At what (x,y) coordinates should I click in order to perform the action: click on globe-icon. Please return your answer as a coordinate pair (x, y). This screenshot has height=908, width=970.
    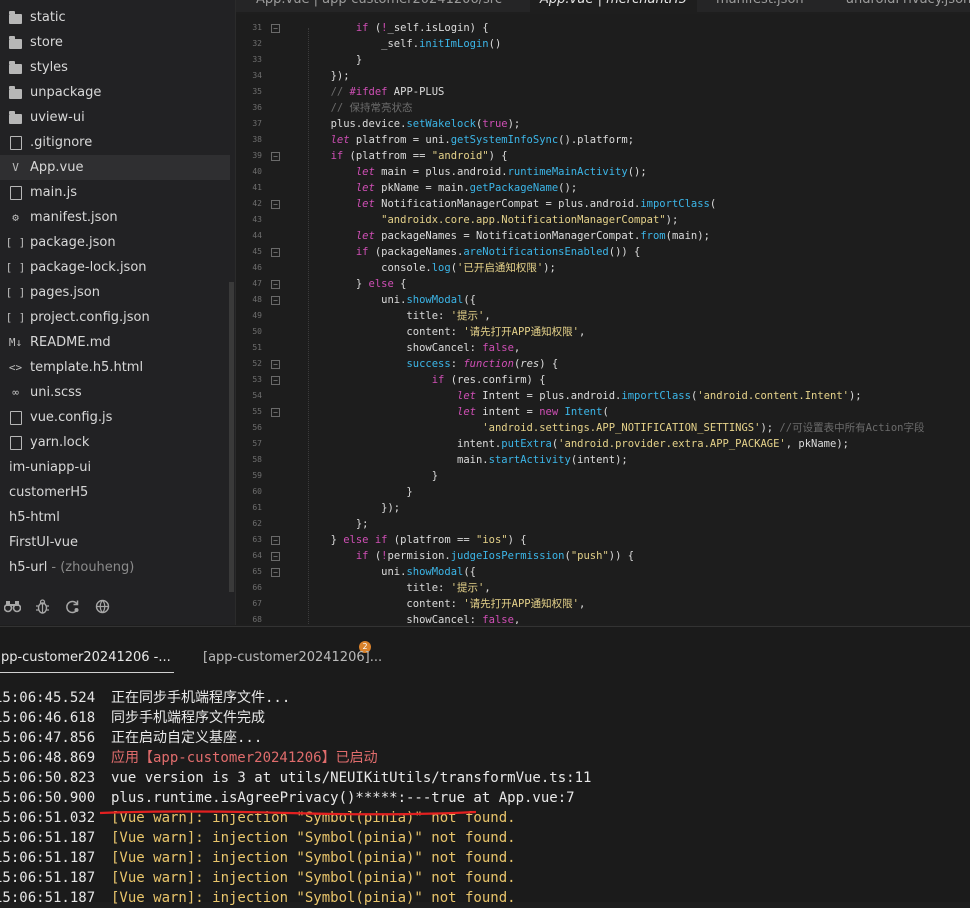
    Looking at the image, I should click on (102, 606).